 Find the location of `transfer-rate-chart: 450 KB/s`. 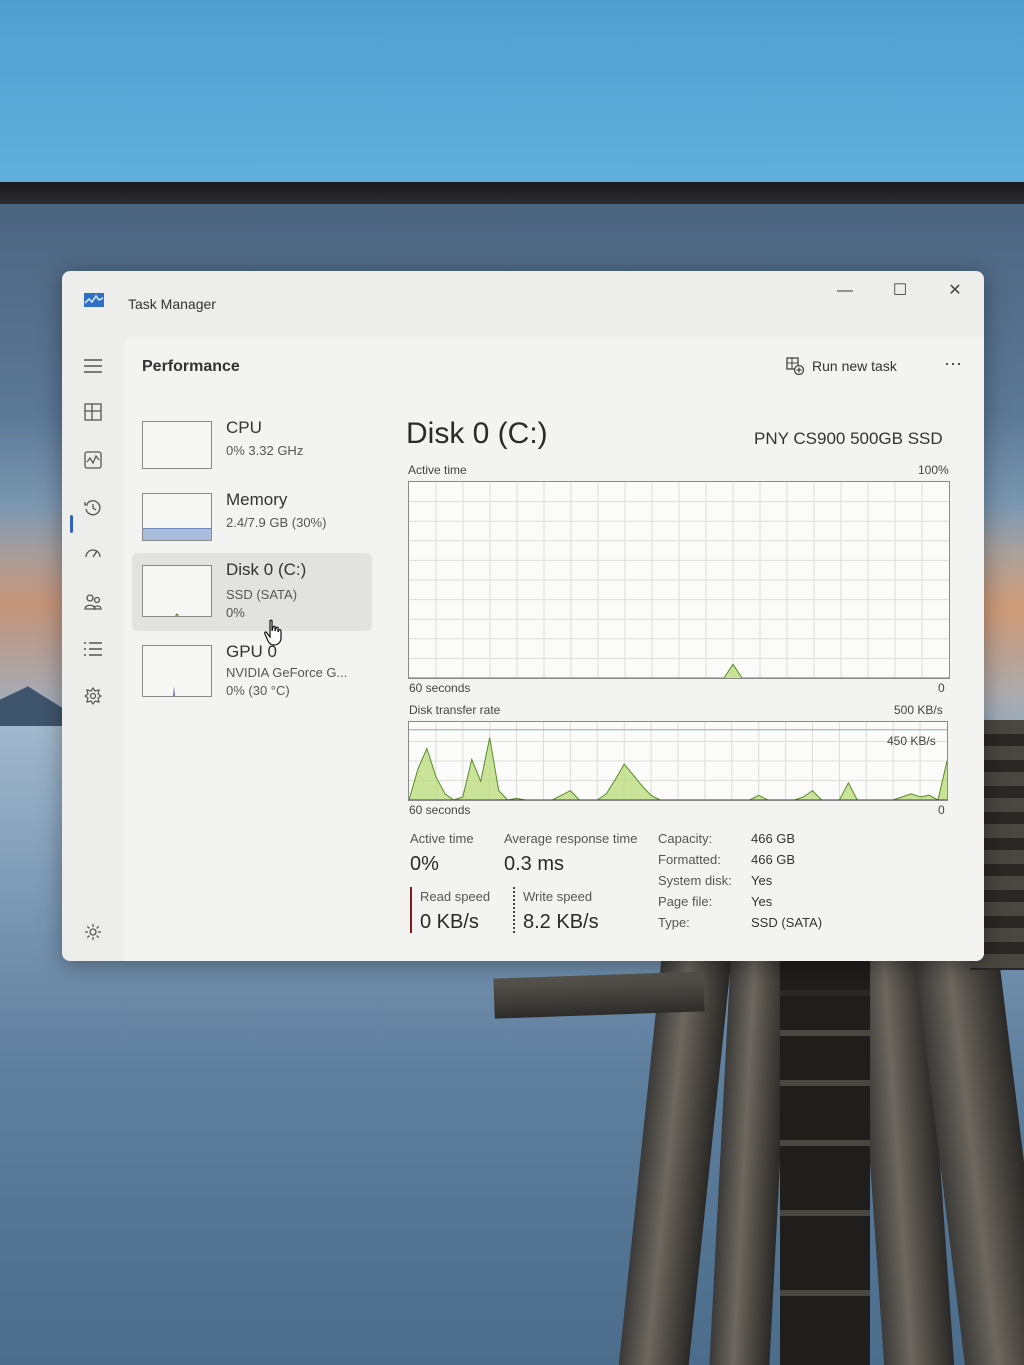

transfer-rate-chart: 450 KB/s is located at coordinates (678, 761).